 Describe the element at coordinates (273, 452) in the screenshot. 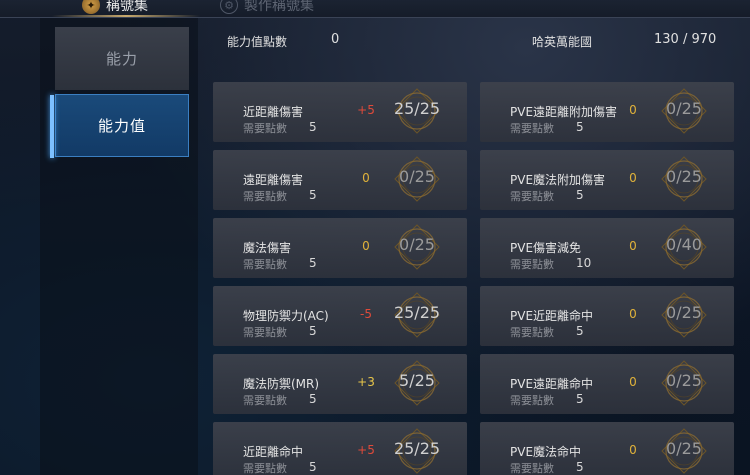

I see `stat-name: 近距離命中` at that location.